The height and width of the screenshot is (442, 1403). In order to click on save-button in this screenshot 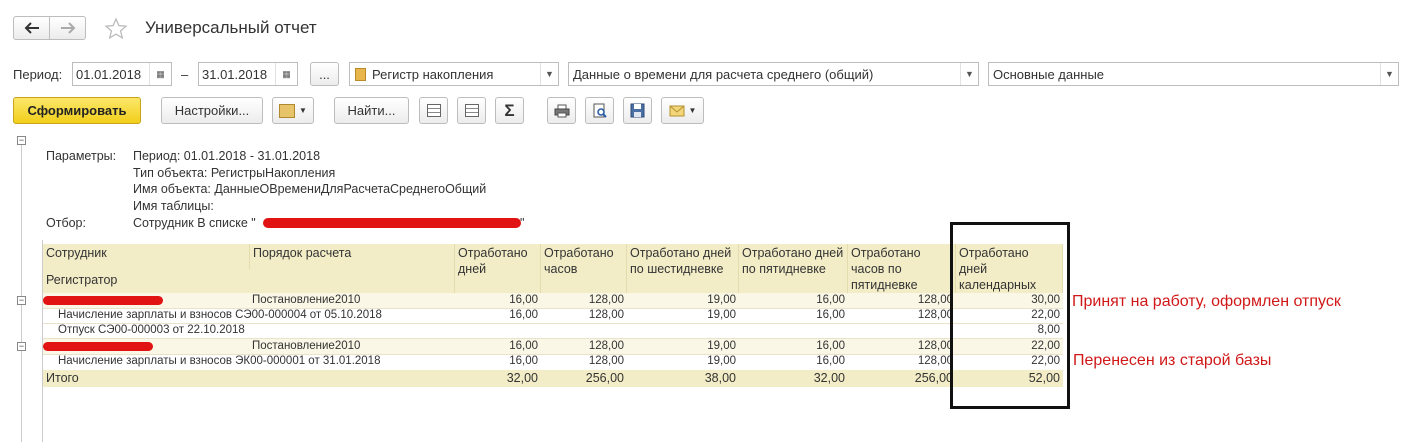, I will do `click(637, 110)`.